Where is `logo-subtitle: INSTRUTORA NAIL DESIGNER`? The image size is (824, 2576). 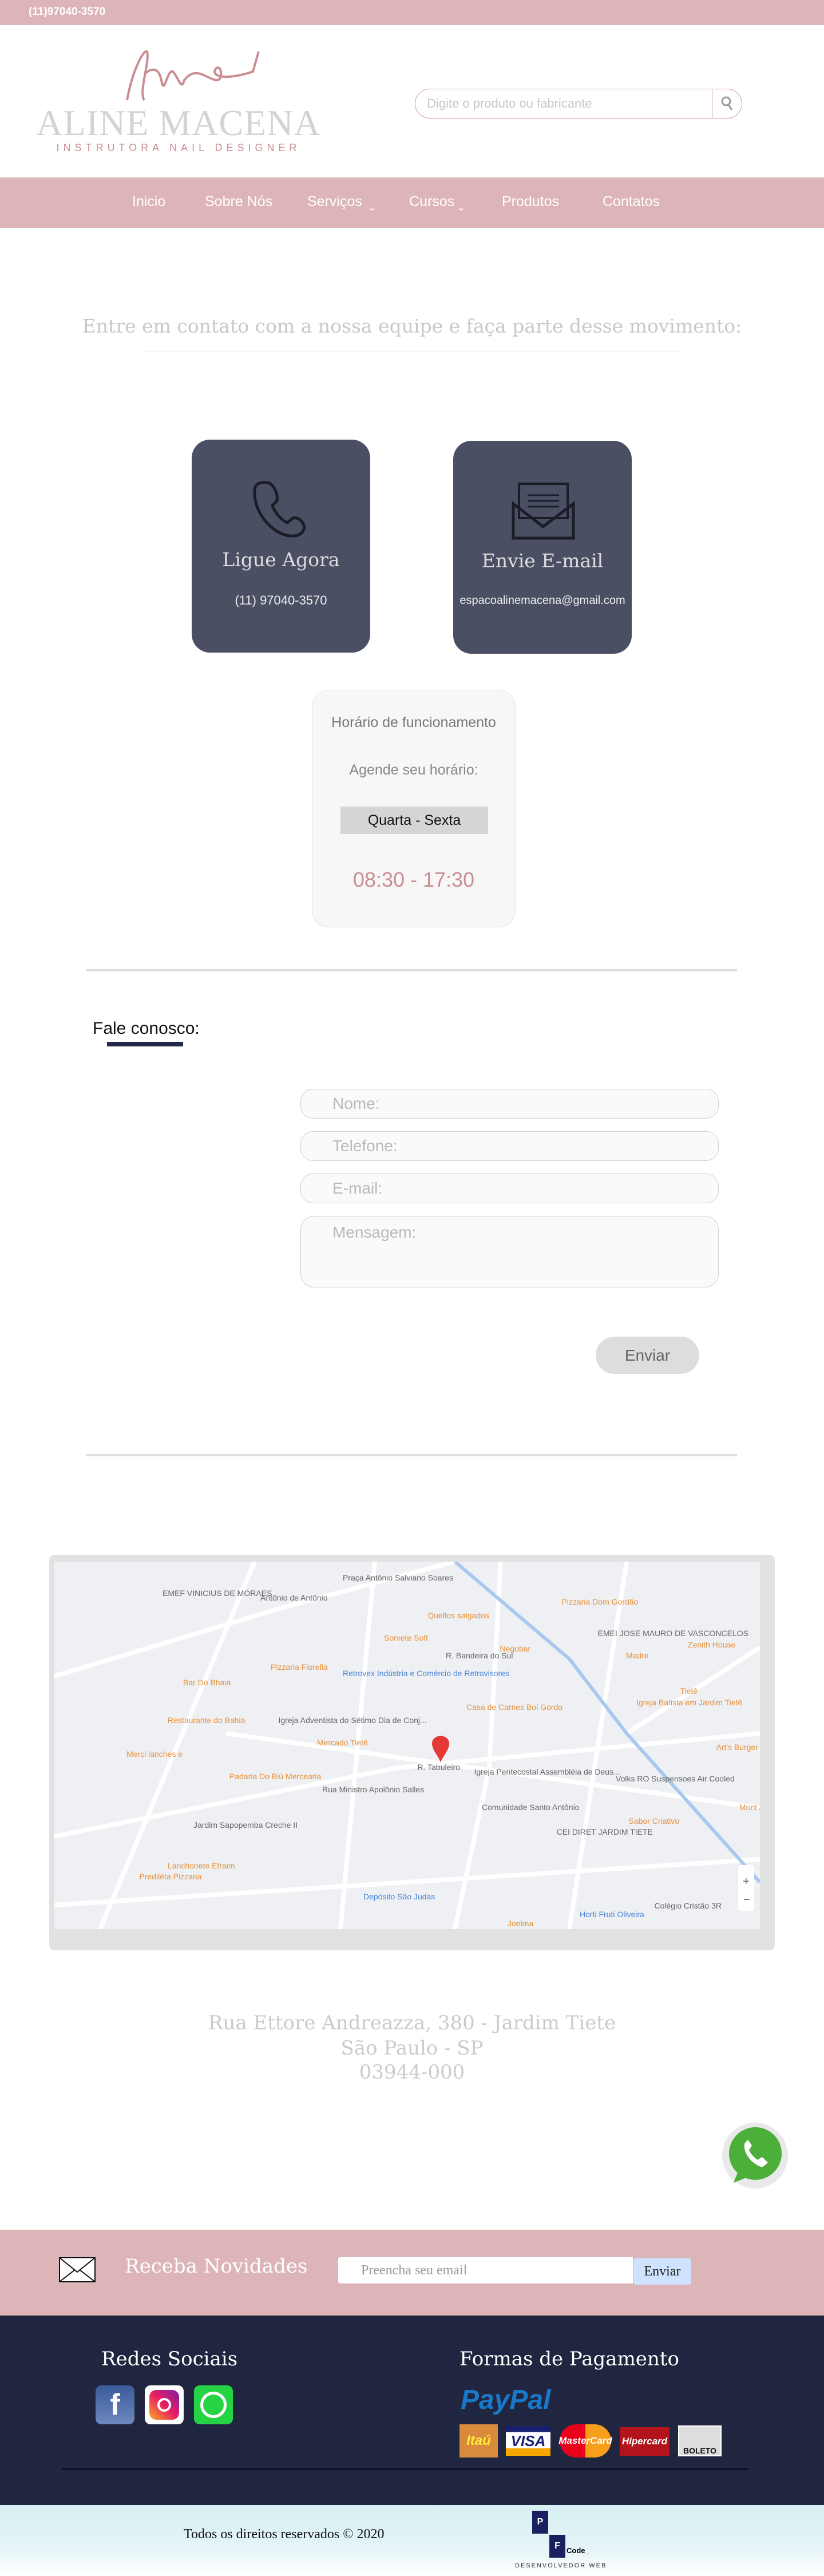 logo-subtitle: INSTRUTORA NAIL DESIGNER is located at coordinates (178, 147).